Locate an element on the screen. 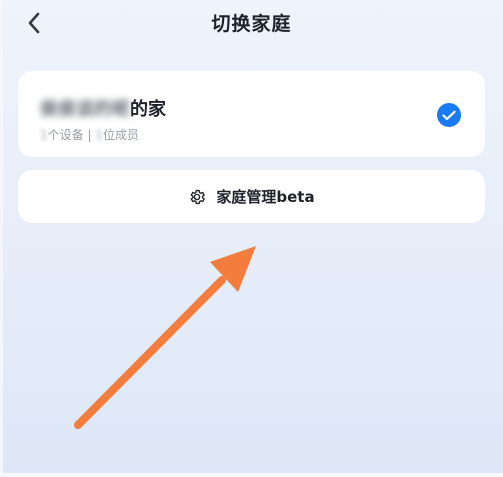 The width and height of the screenshot is (503, 477). member-label: 位成员 is located at coordinates (120, 135).